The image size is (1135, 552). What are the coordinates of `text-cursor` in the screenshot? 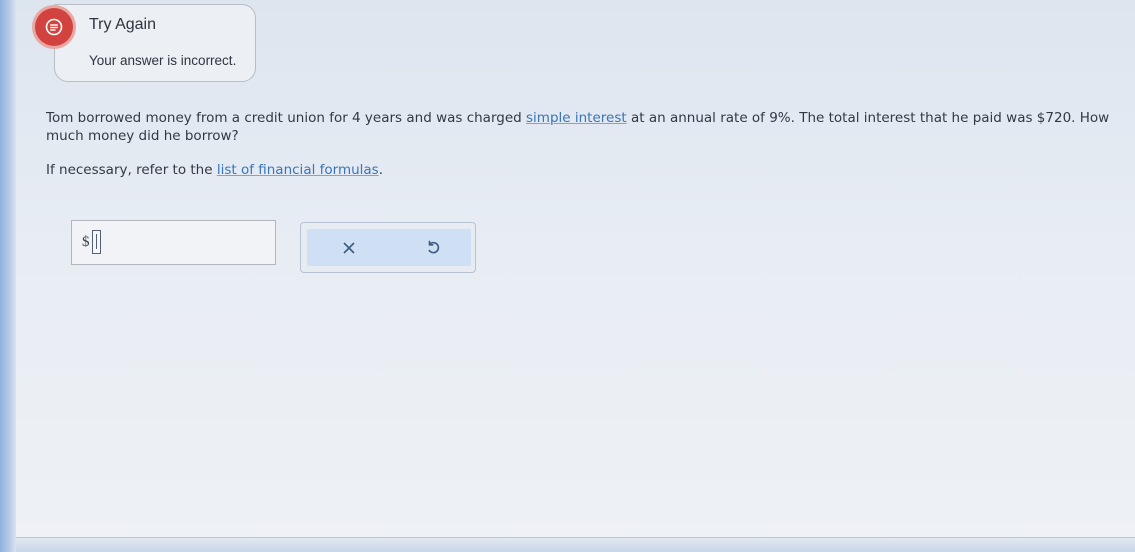 It's located at (96, 241).